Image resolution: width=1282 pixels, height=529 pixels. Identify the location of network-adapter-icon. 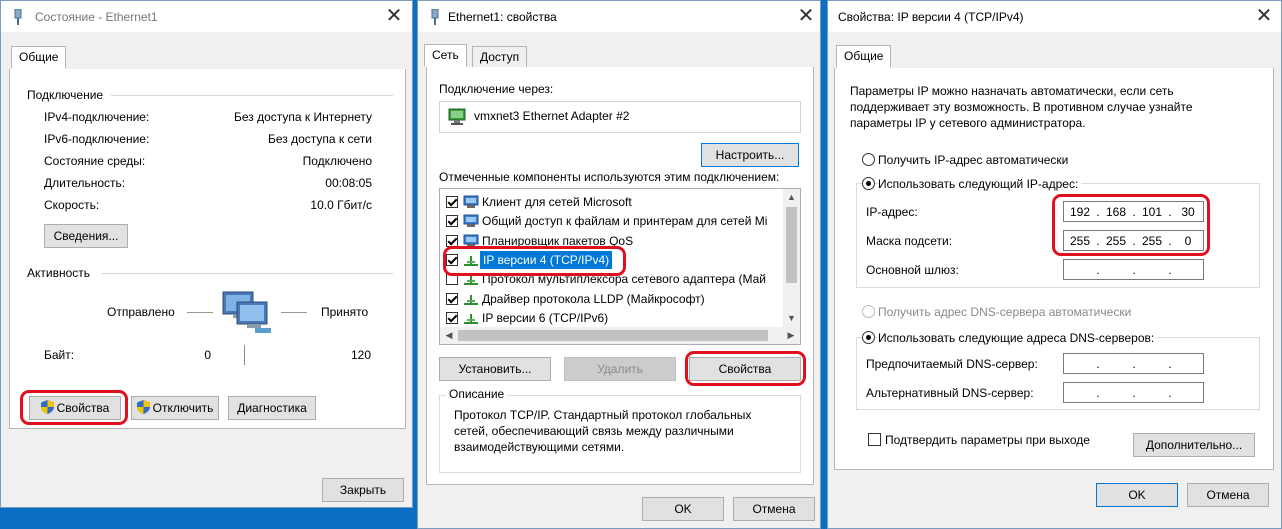
(457, 116).